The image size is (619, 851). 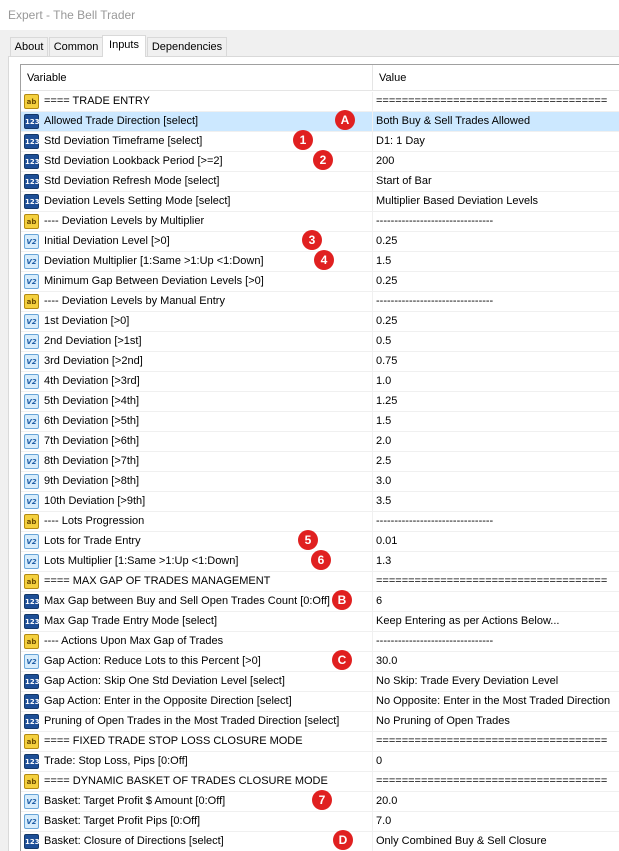 What do you see at coordinates (495, 761) in the screenshot?
I see `param-value: 0` at bounding box center [495, 761].